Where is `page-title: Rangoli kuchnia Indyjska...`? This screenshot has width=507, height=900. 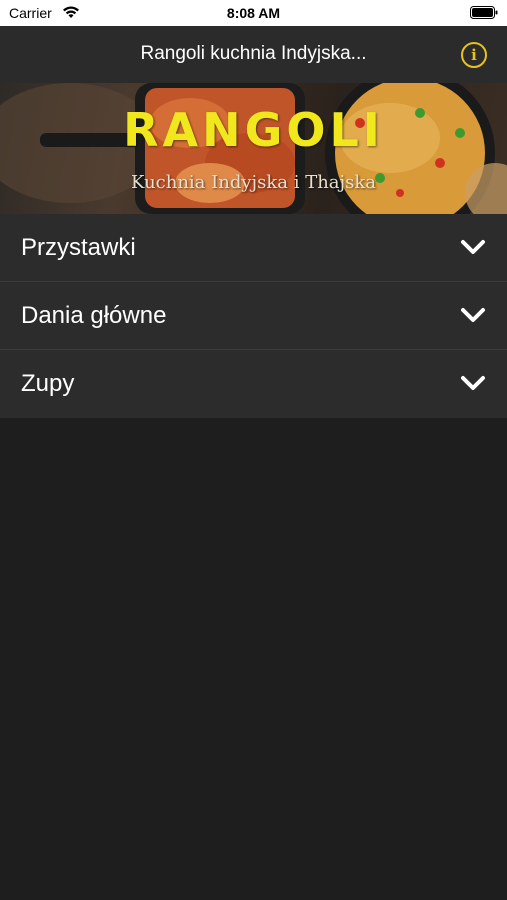
page-title: Rangoli kuchnia Indyjska... is located at coordinates (253, 53).